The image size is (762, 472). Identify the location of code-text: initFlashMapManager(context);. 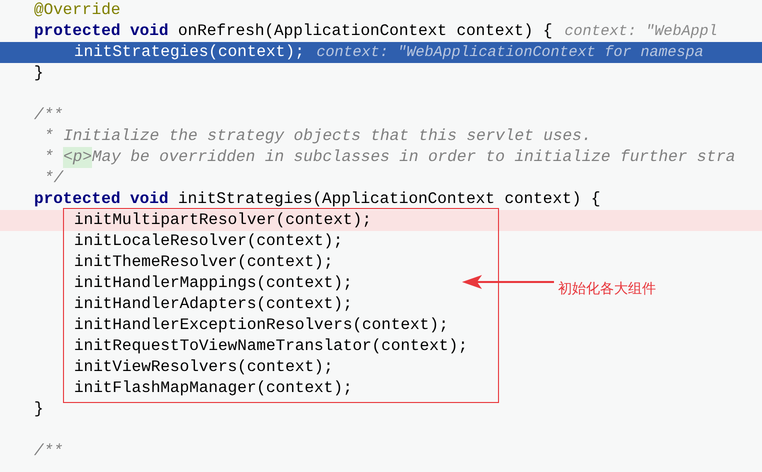
(213, 388).